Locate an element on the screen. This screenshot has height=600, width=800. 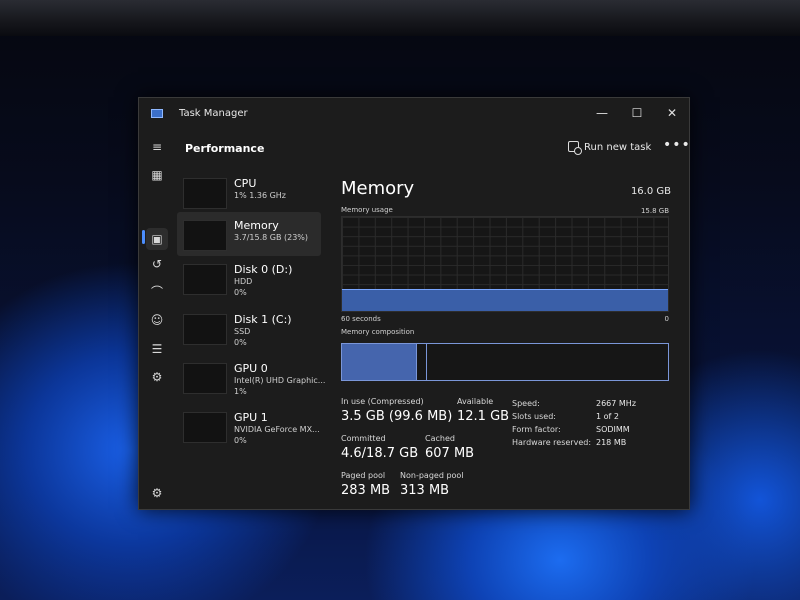
cached-label: Cached is located at coordinates (440, 438).